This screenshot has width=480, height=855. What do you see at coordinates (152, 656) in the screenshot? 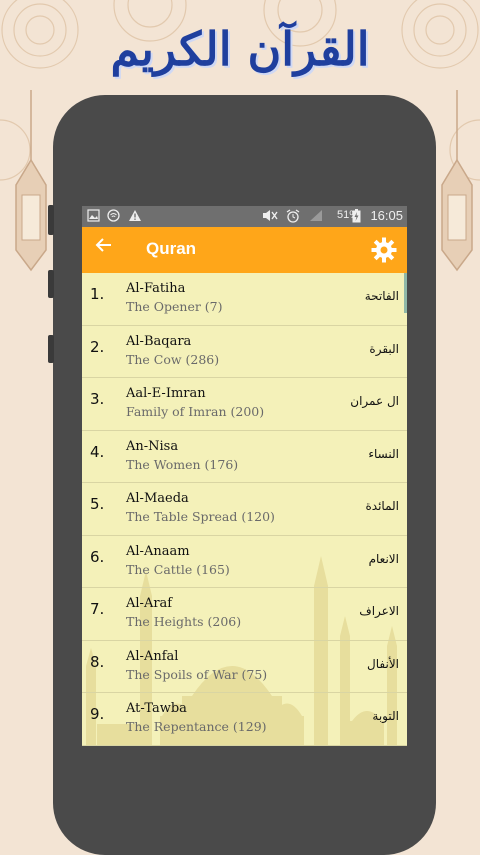
I see `surah-name: Al-Anfal` at bounding box center [152, 656].